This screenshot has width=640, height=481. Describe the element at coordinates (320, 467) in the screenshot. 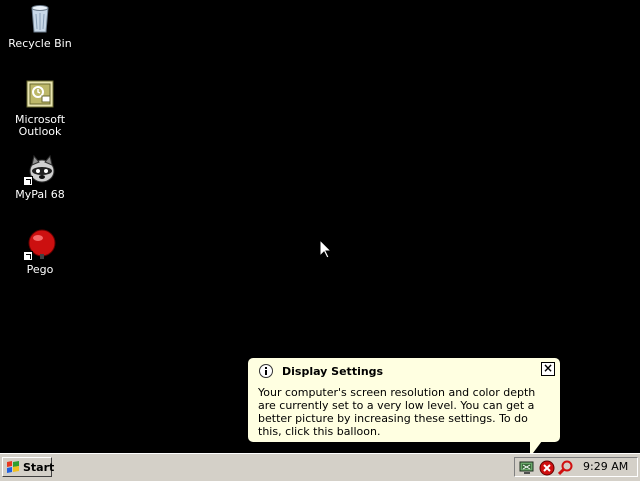

I see `taskbar: Start 9:29 AM` at that location.